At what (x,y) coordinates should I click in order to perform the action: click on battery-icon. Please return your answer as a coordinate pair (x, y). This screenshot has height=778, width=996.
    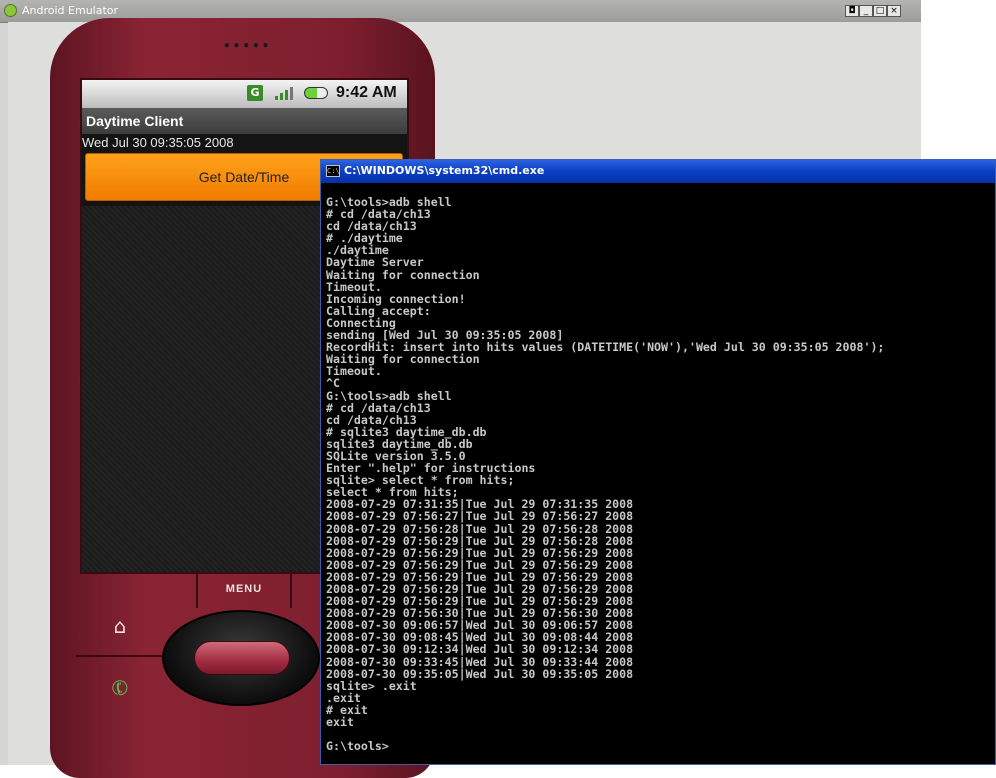
    Looking at the image, I should click on (316, 93).